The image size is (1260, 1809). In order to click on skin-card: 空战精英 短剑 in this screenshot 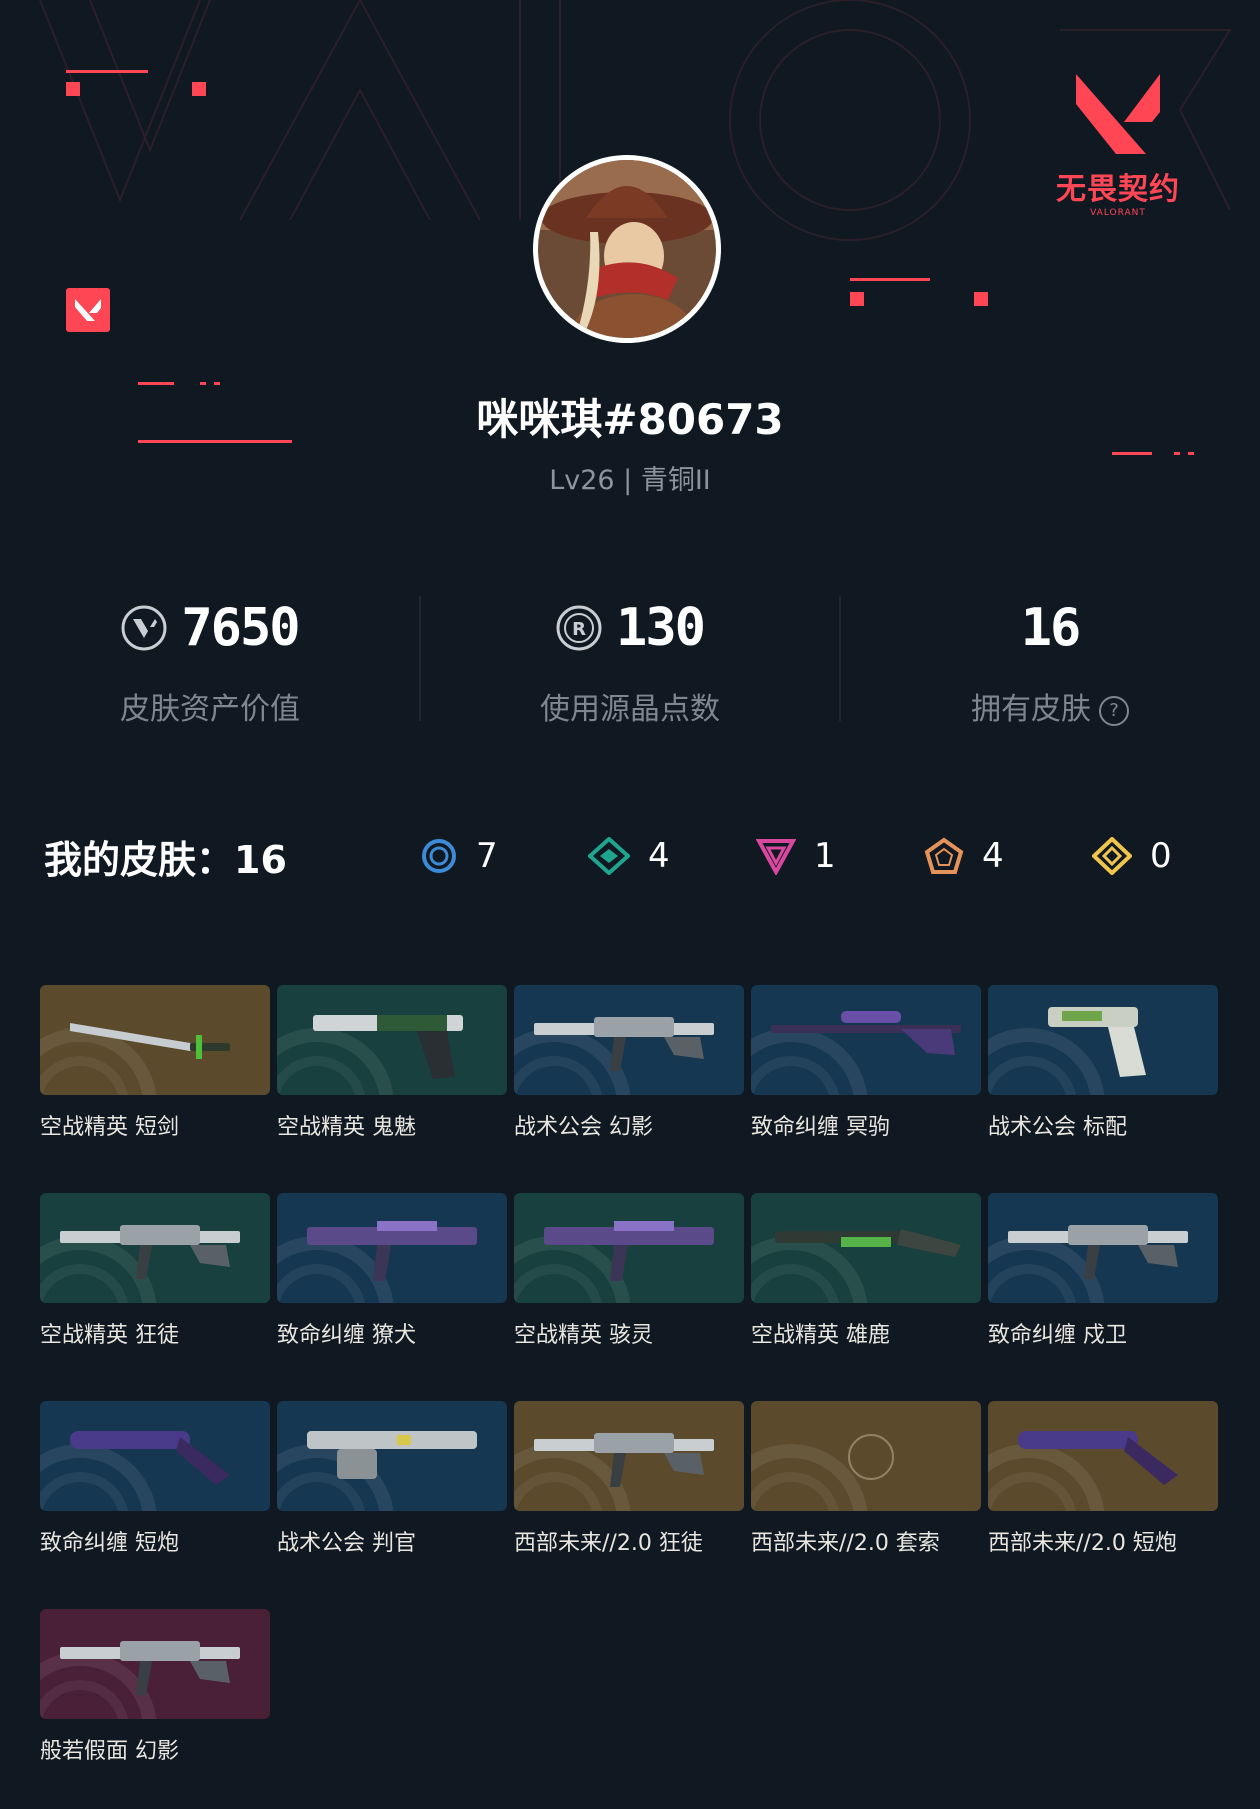, I will do `click(155, 1063)`.